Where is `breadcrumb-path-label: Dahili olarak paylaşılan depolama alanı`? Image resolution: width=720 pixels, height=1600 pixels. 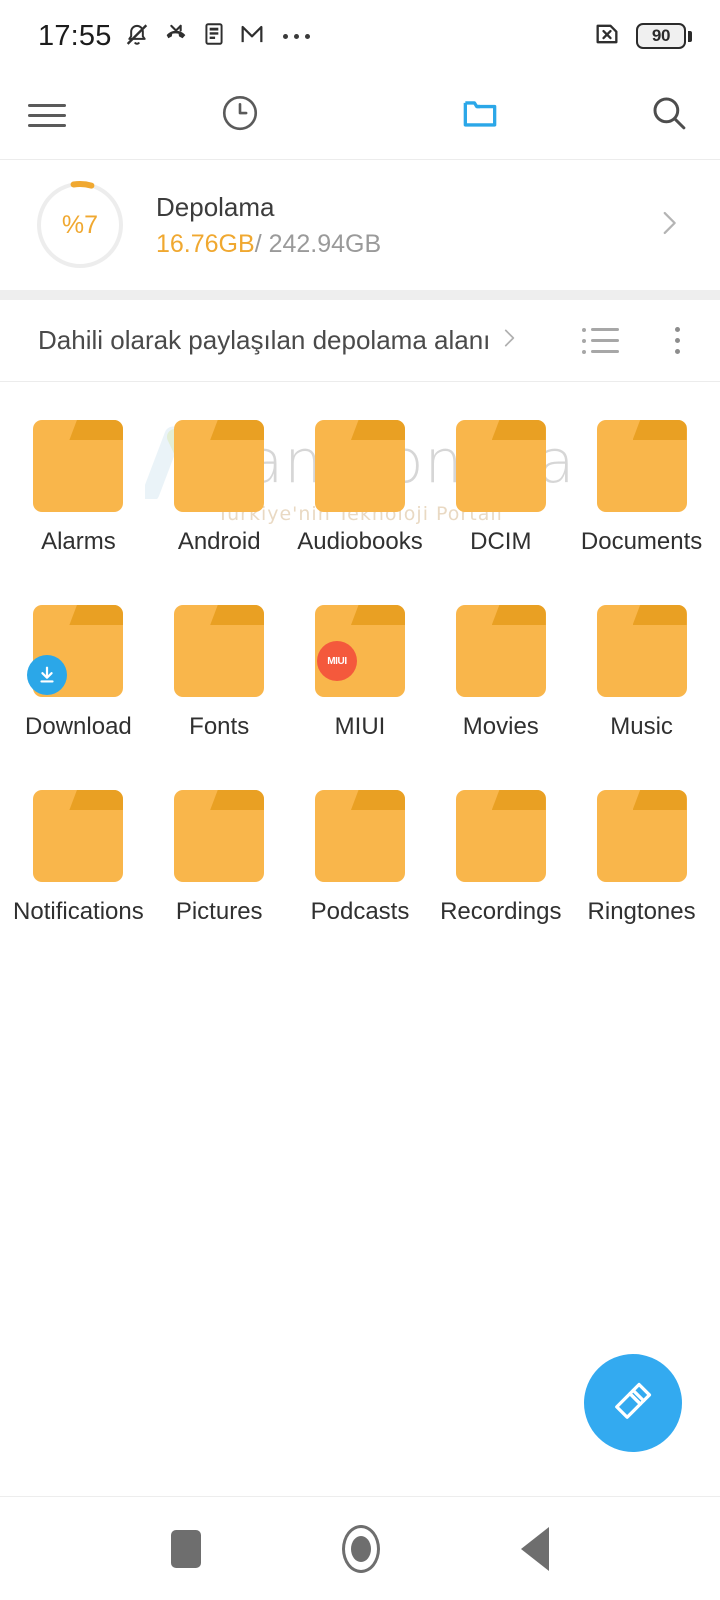 breadcrumb-path-label: Dahili olarak paylaşılan depolama alanı is located at coordinates (264, 340).